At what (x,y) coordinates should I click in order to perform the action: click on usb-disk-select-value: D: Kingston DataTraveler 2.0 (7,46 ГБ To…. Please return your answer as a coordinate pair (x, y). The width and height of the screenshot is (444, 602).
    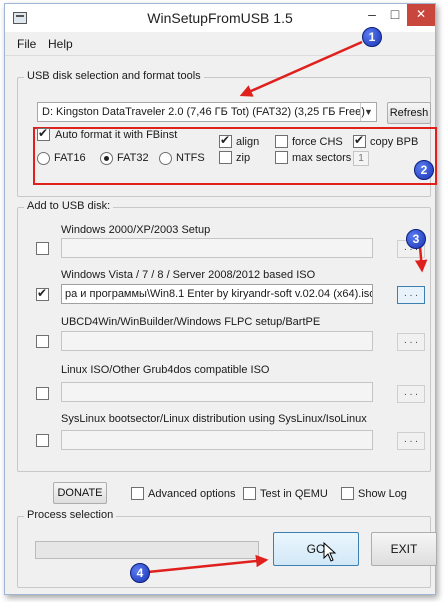
    Looking at the image, I should click on (203, 112).